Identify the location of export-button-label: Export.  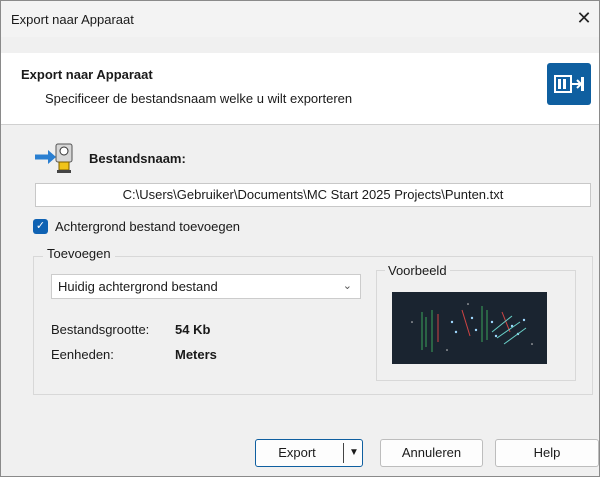
(297, 452).